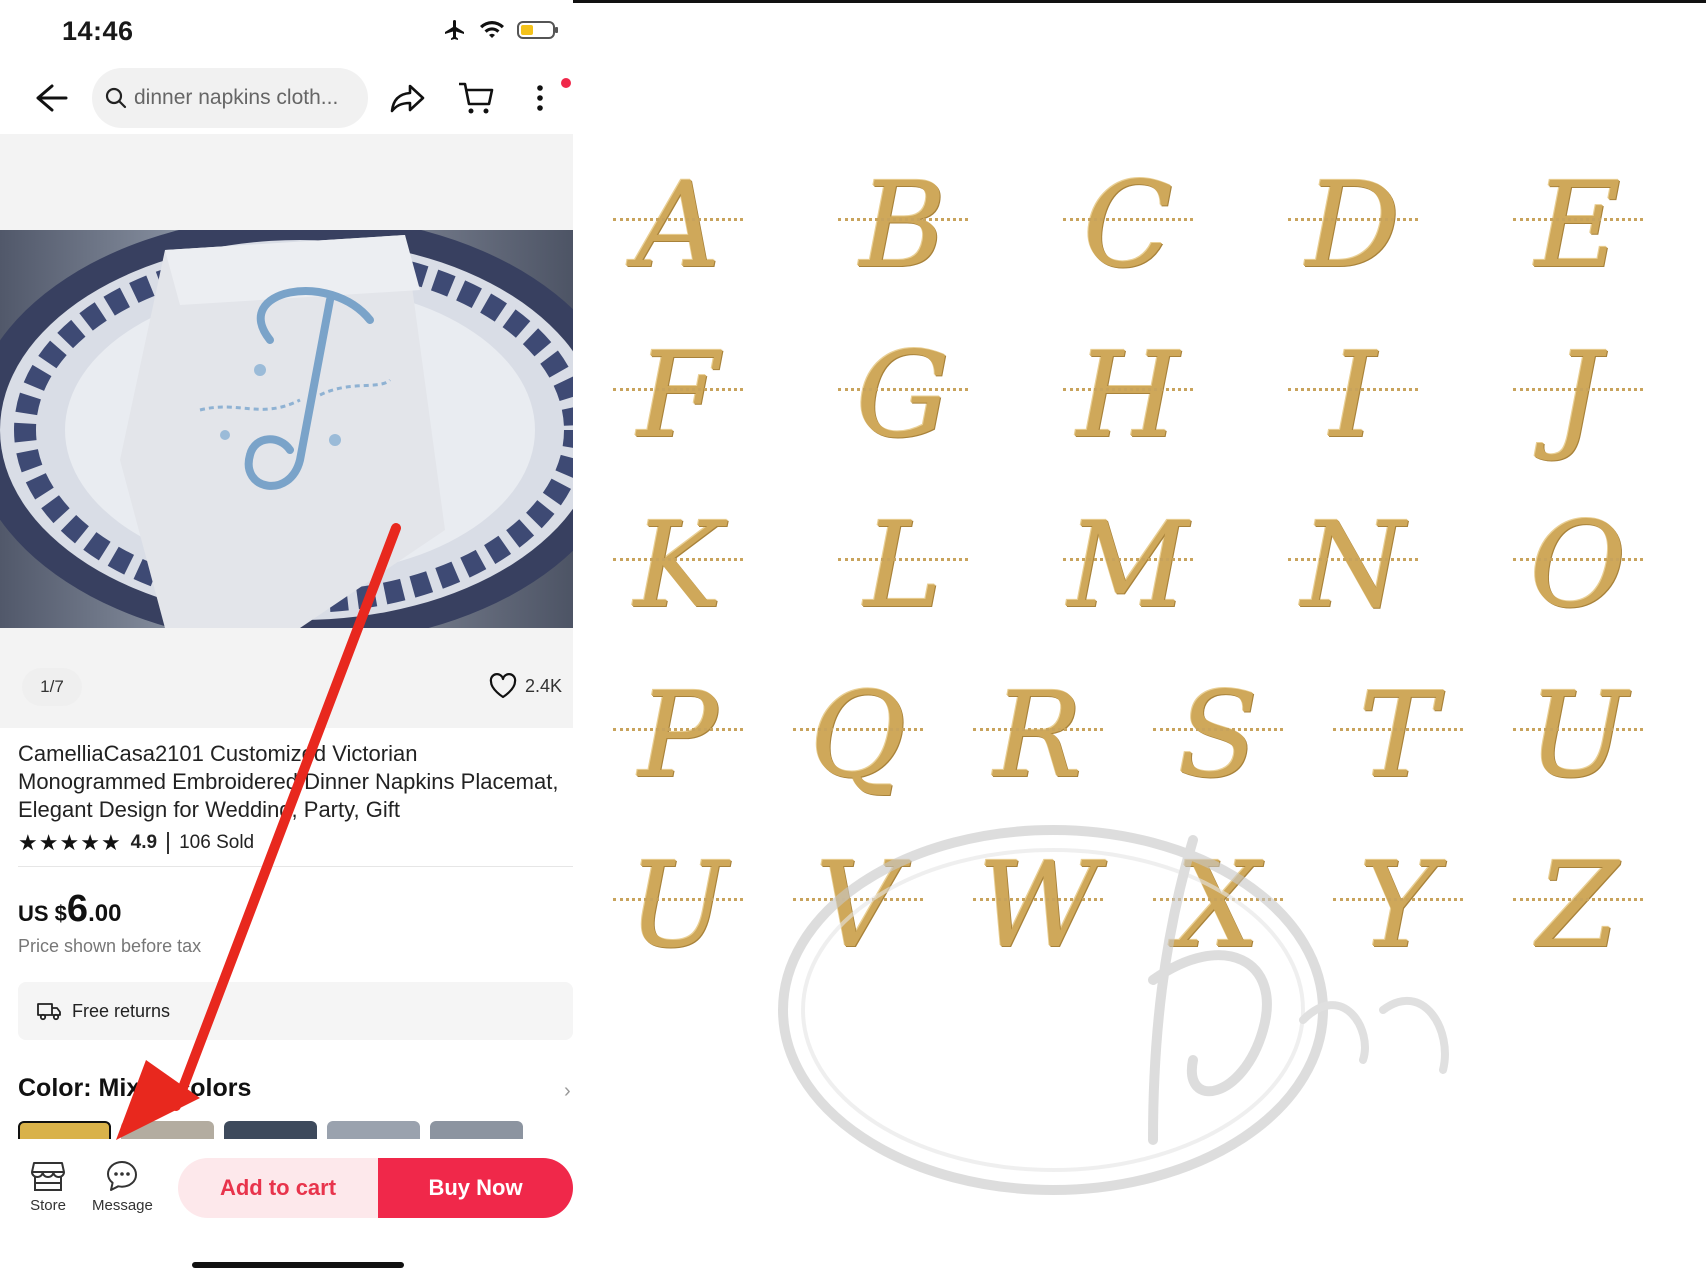  I want to click on buy-now-button: Buy Now, so click(475, 1188).